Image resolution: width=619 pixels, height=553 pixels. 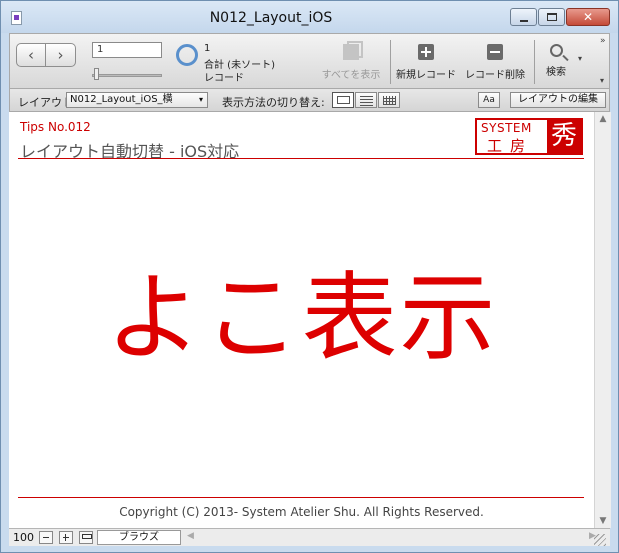 I want to click on next-record-button: ›, so click(x=61, y=55).